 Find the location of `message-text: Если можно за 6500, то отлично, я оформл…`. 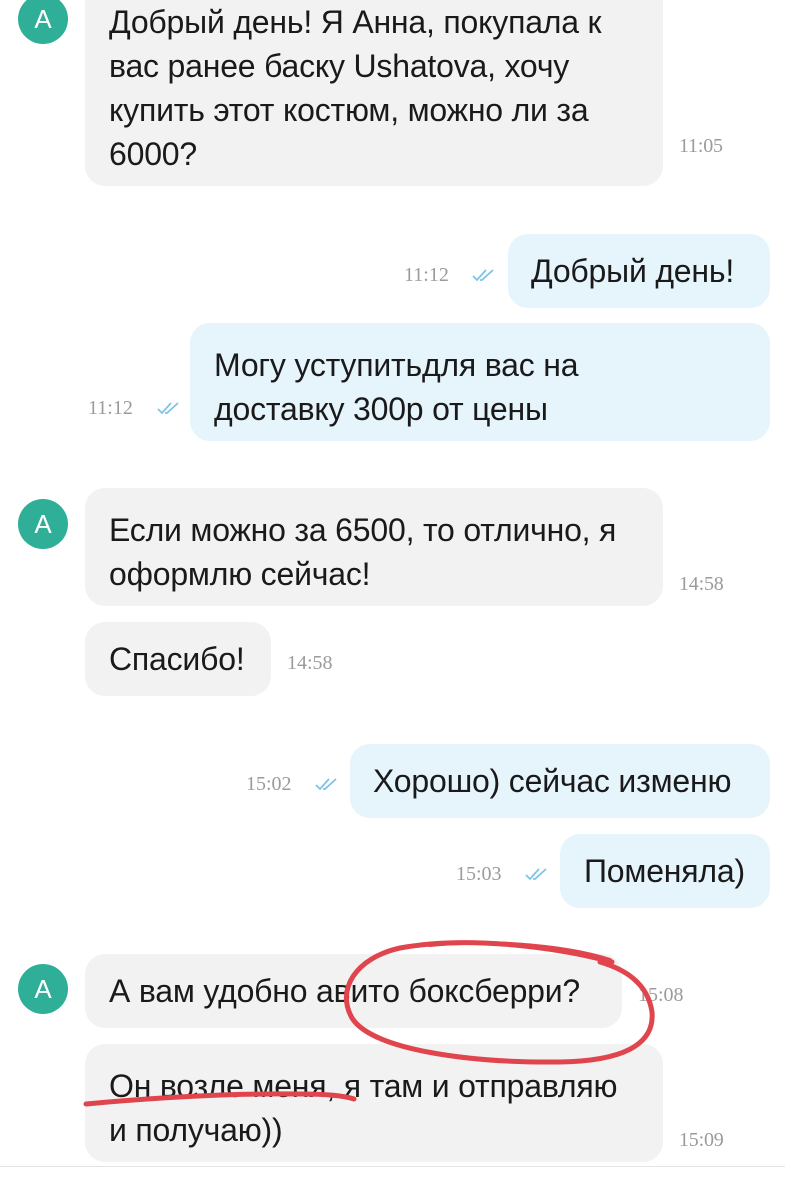

message-text: Если можно за 6500, то отлично, я оформл… is located at coordinates (363, 552).